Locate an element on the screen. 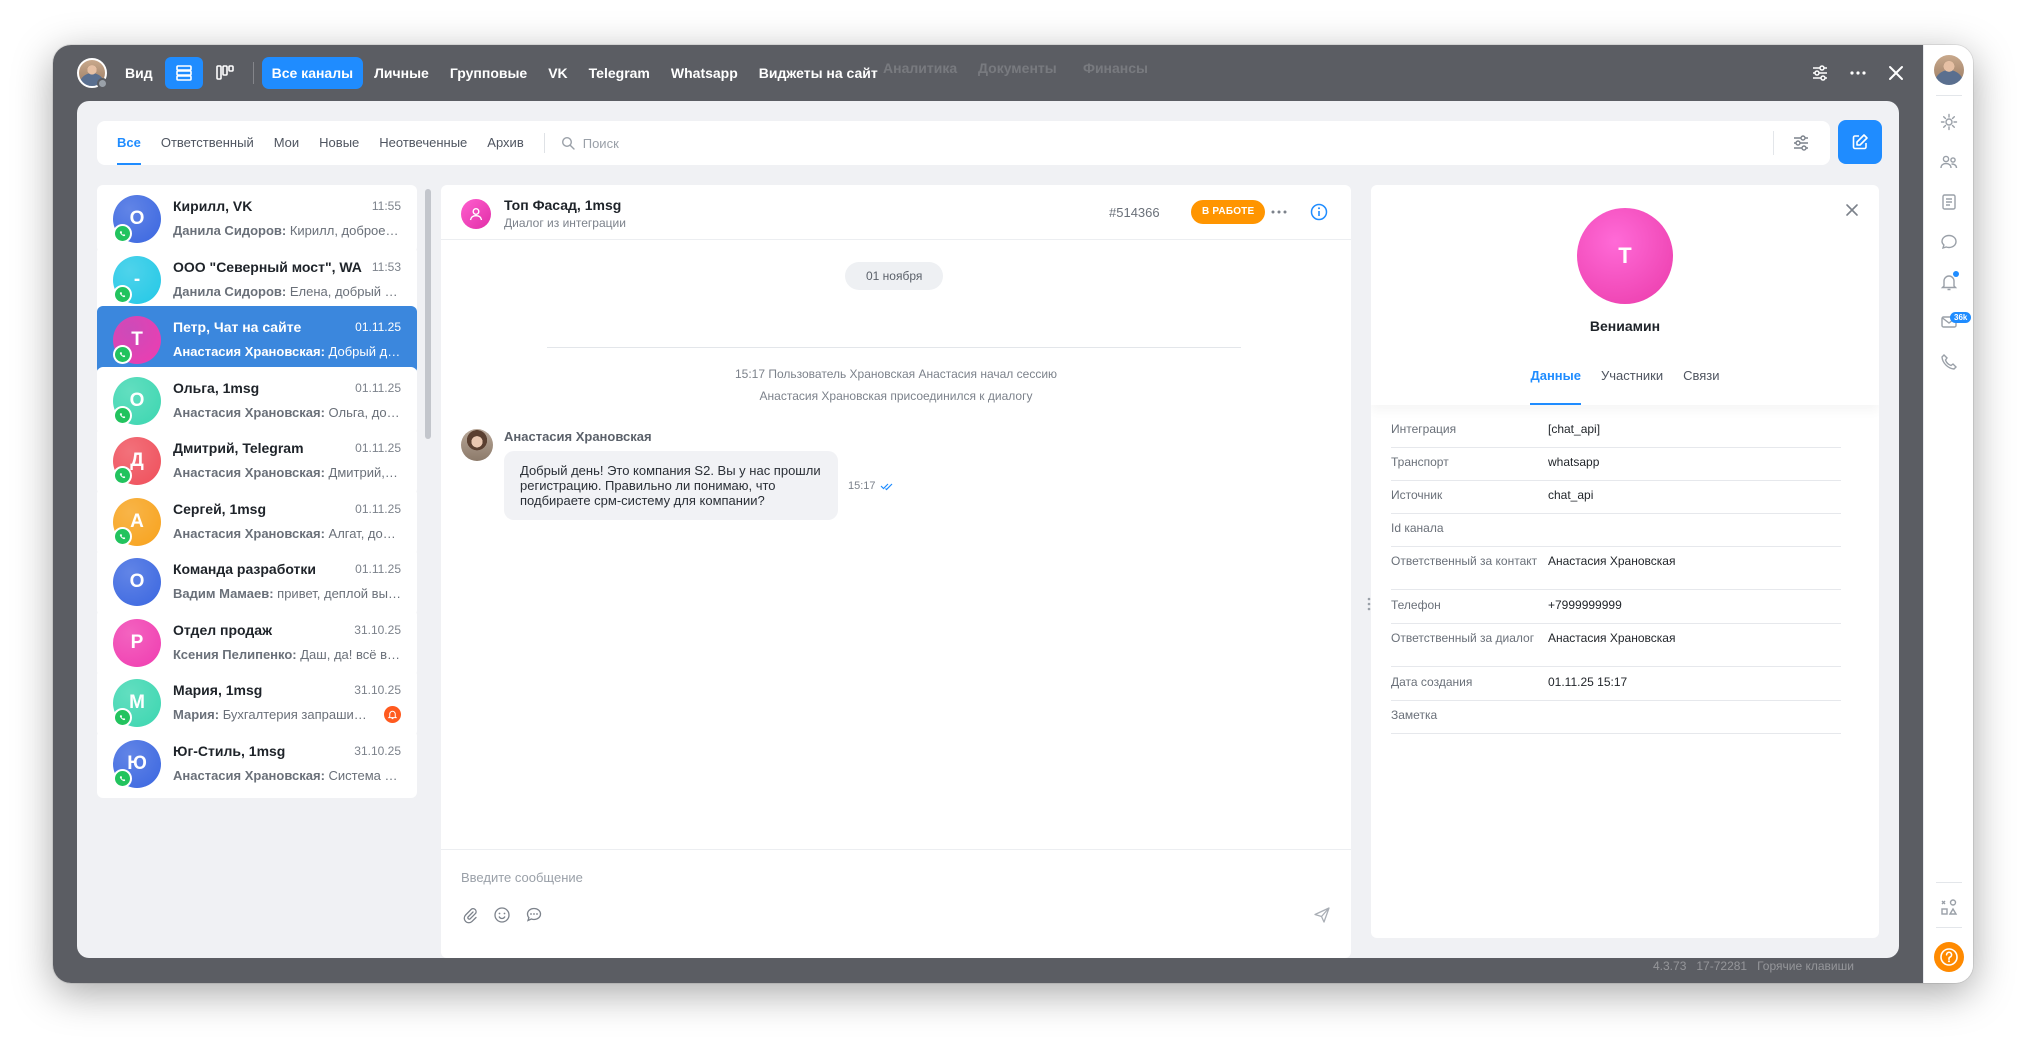  chat-list-scrollbar is located at coordinates (428, 314).